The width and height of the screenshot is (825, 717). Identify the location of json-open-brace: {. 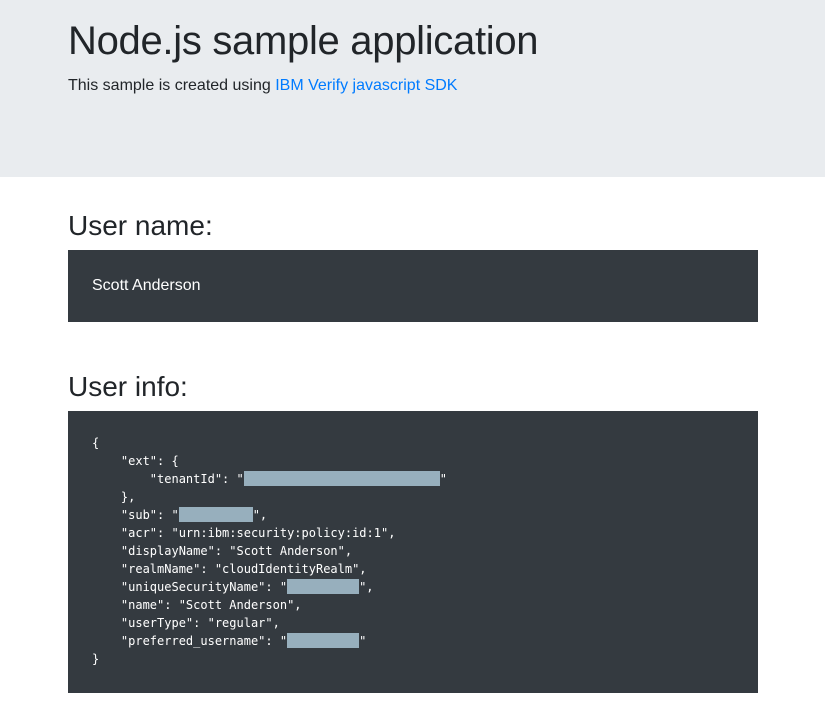
(96, 443).